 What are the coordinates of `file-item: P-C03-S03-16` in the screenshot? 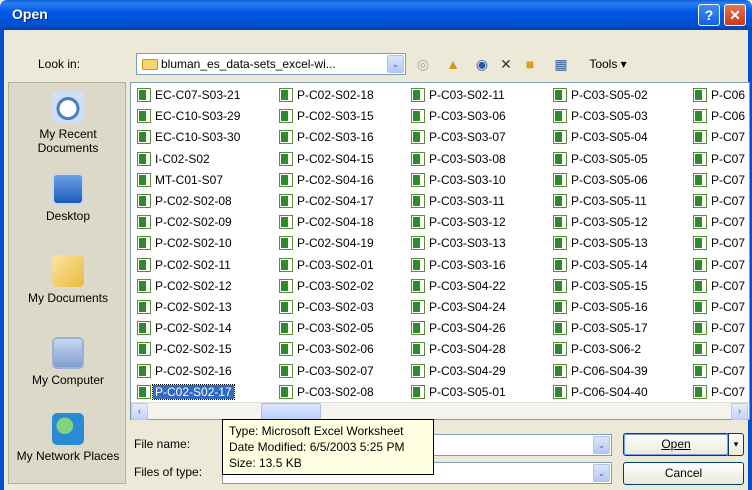 It's located at (457, 265).